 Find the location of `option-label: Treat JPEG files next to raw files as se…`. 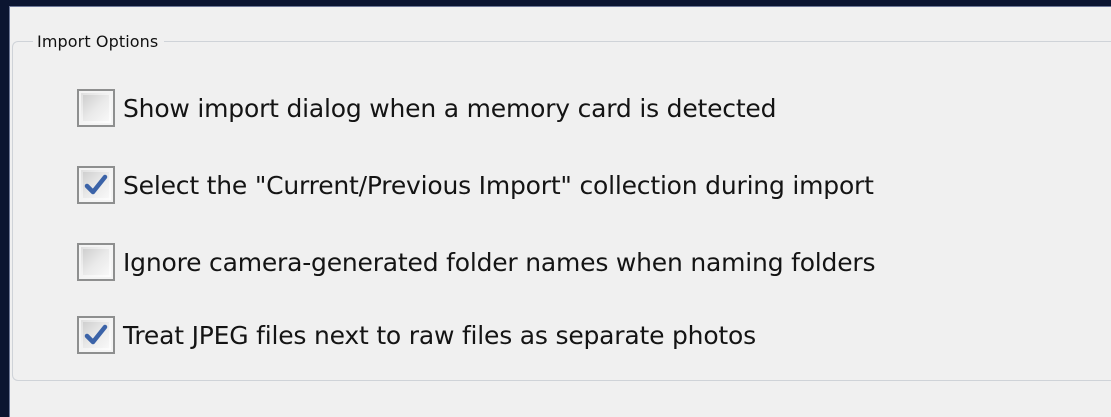

option-label: Treat JPEG files next to raw files as se… is located at coordinates (439, 335).